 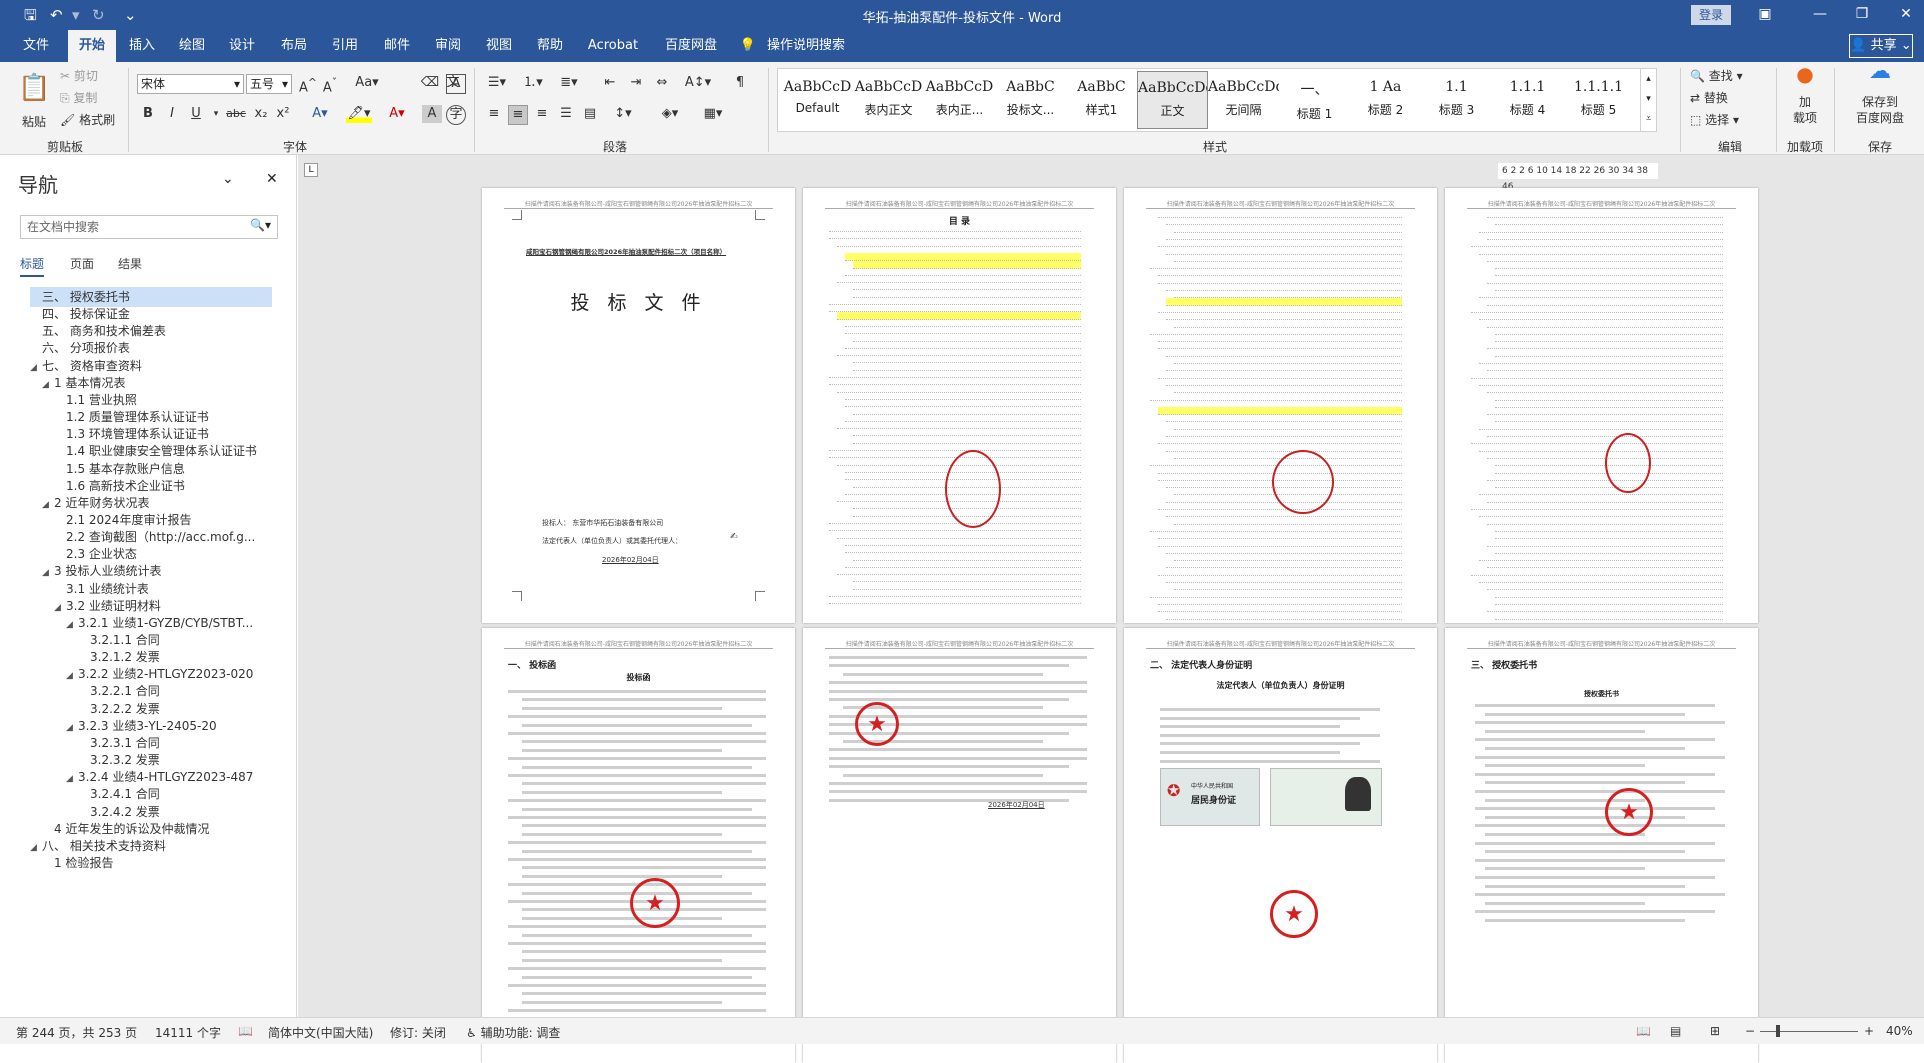 What do you see at coordinates (78, 98) in the screenshot?
I see `copy-button: ⎘ 复制` at bounding box center [78, 98].